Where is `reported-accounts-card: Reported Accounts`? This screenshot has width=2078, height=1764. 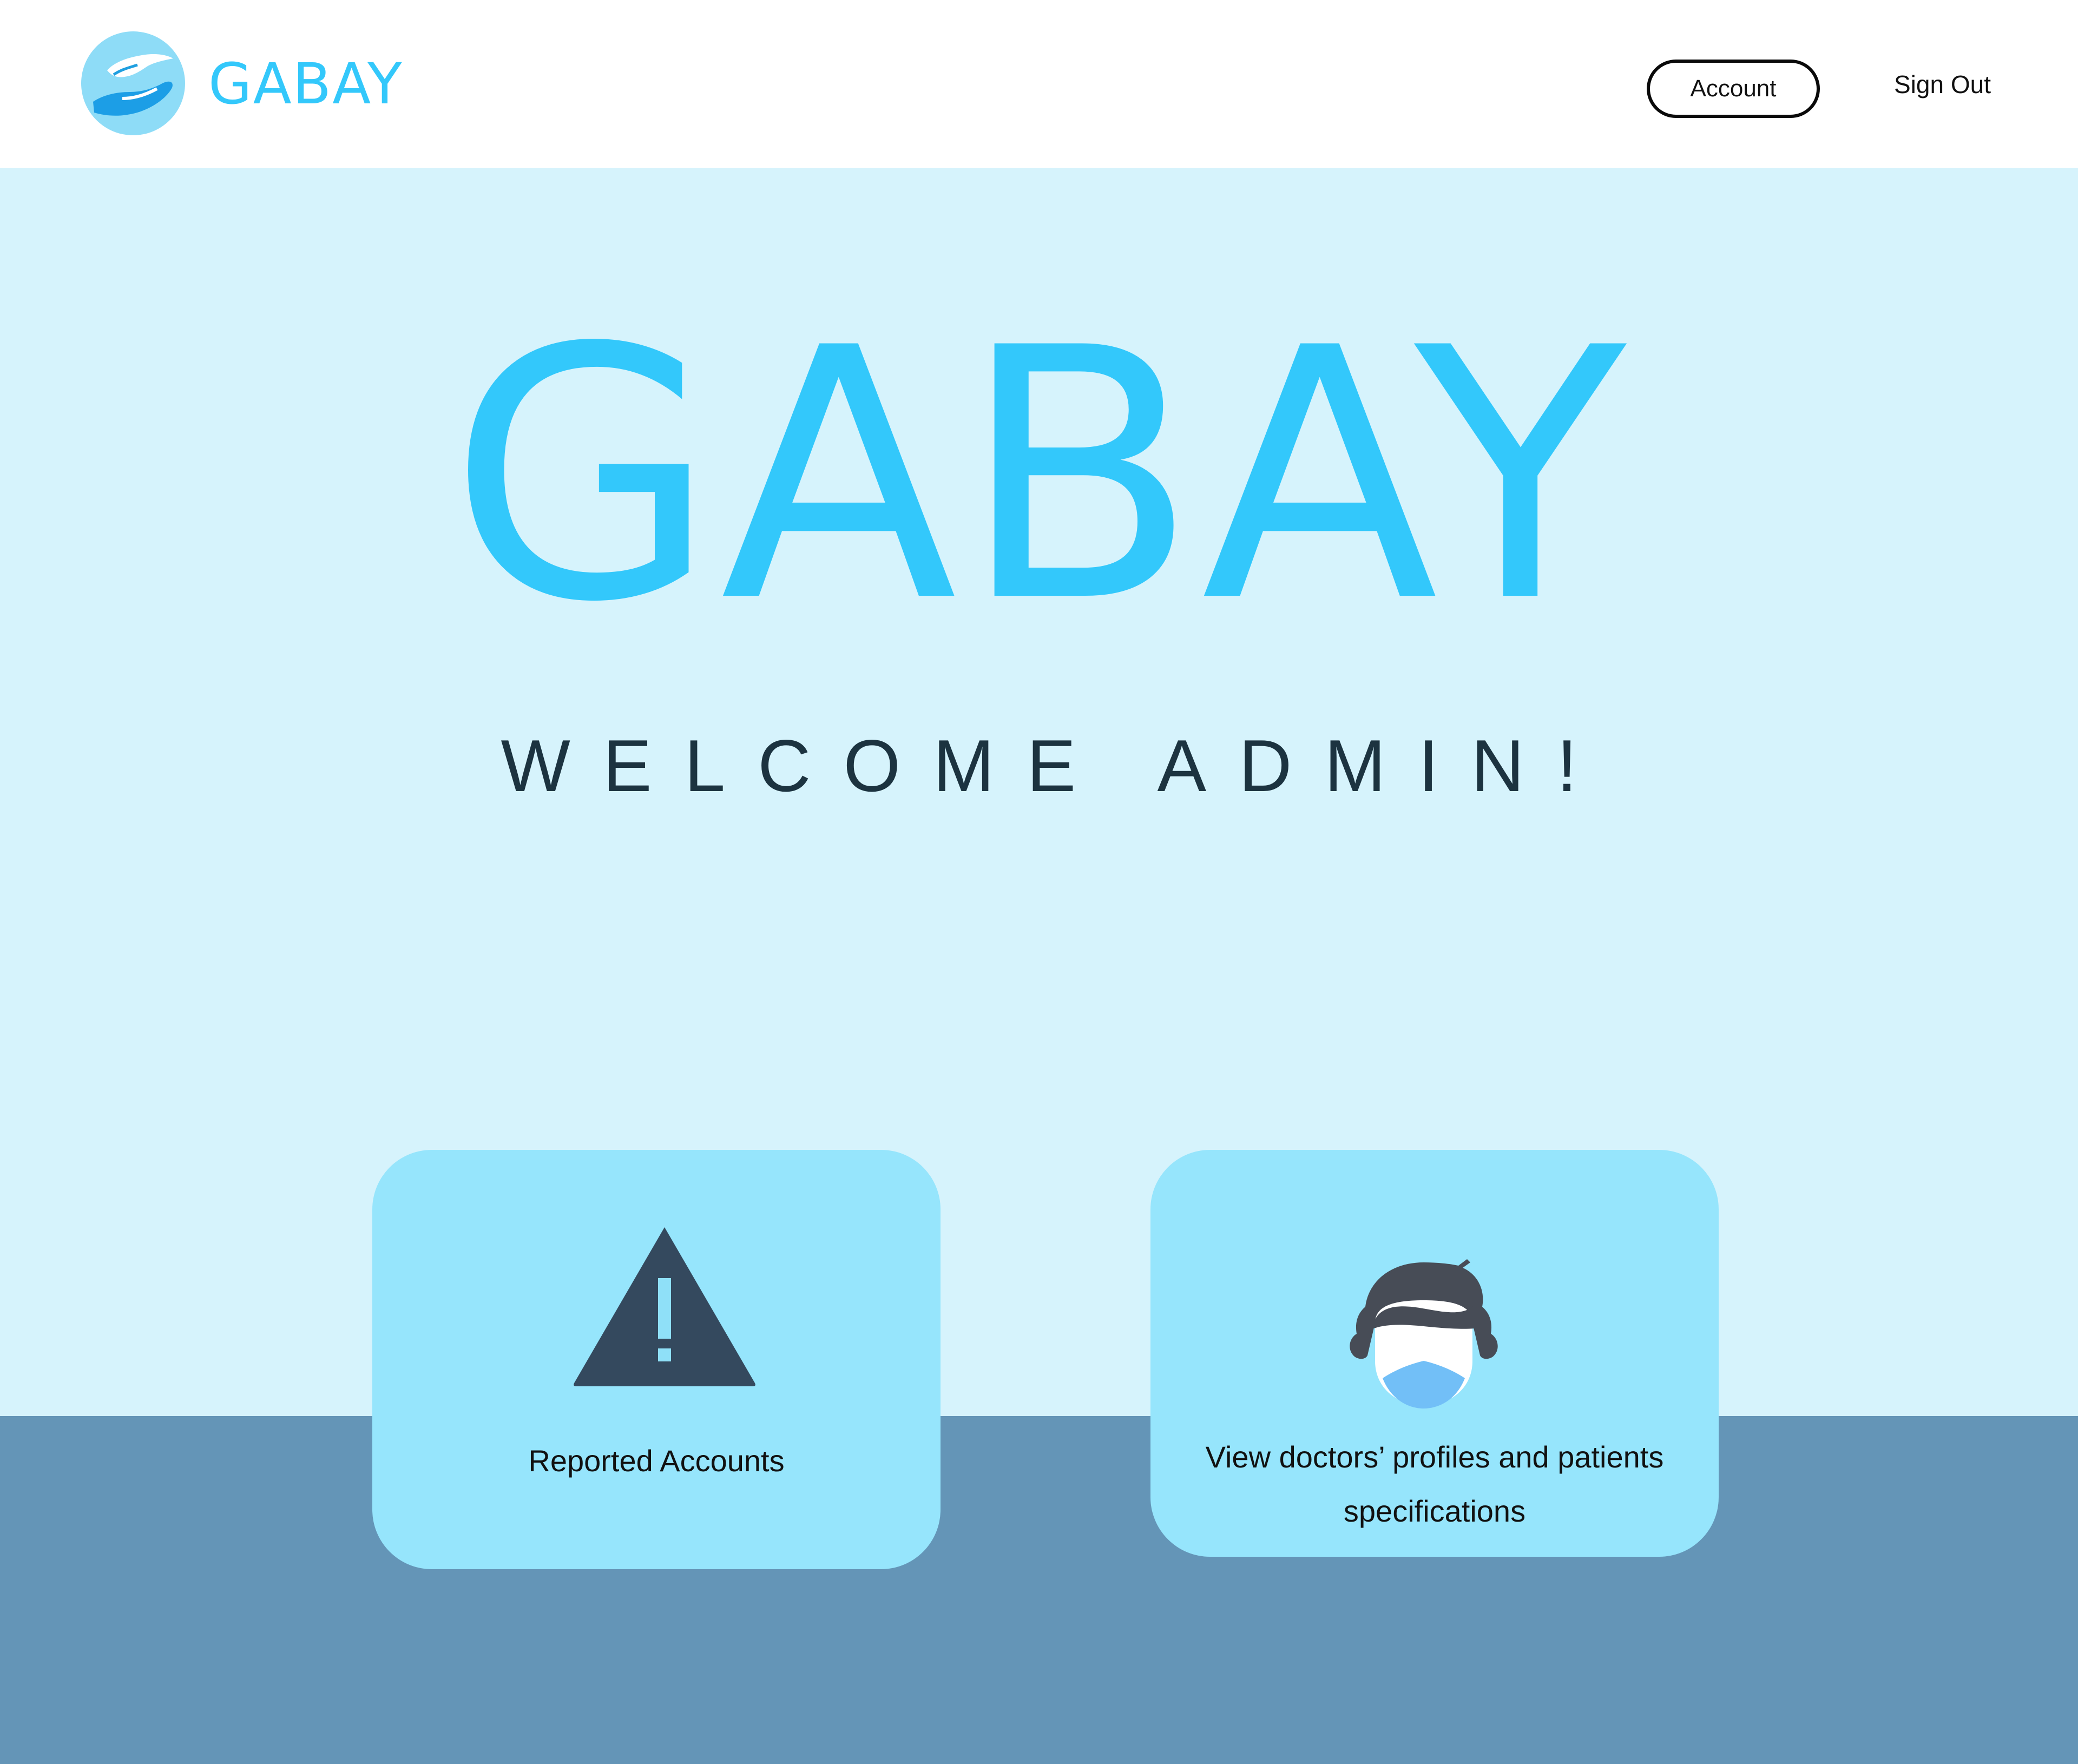 reported-accounts-card: Reported Accounts is located at coordinates (656, 1359).